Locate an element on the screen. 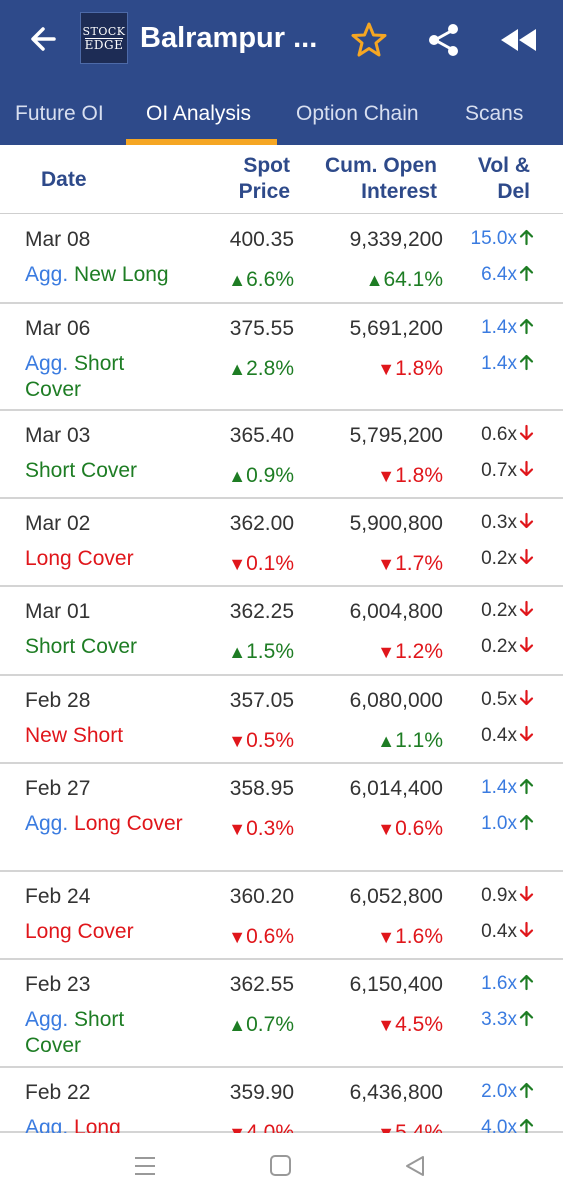 The height and width of the screenshot is (1200, 563). row-delivery: 1.0x is located at coordinates (507, 824).